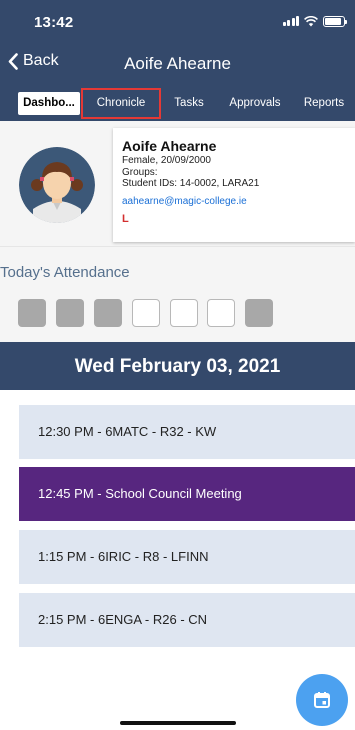 This screenshot has width=355, height=730. I want to click on page-title: Aoife Ahearne, so click(177, 63).